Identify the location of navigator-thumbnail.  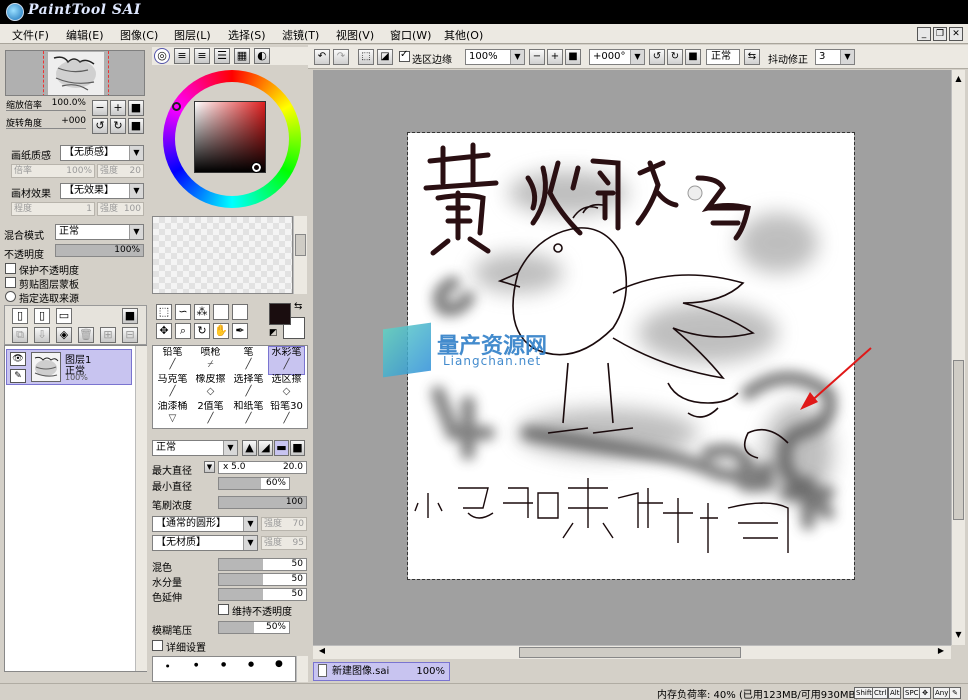
(75, 73).